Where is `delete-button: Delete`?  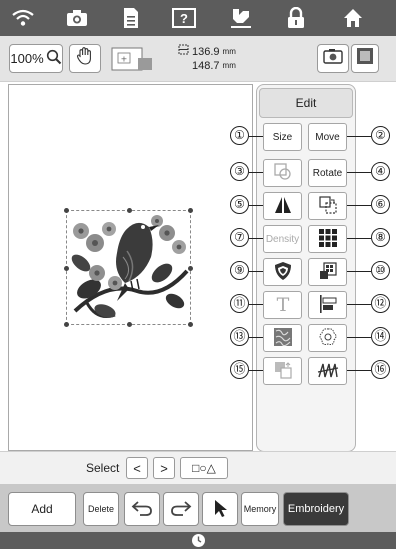
delete-button: Delete is located at coordinates (101, 509).